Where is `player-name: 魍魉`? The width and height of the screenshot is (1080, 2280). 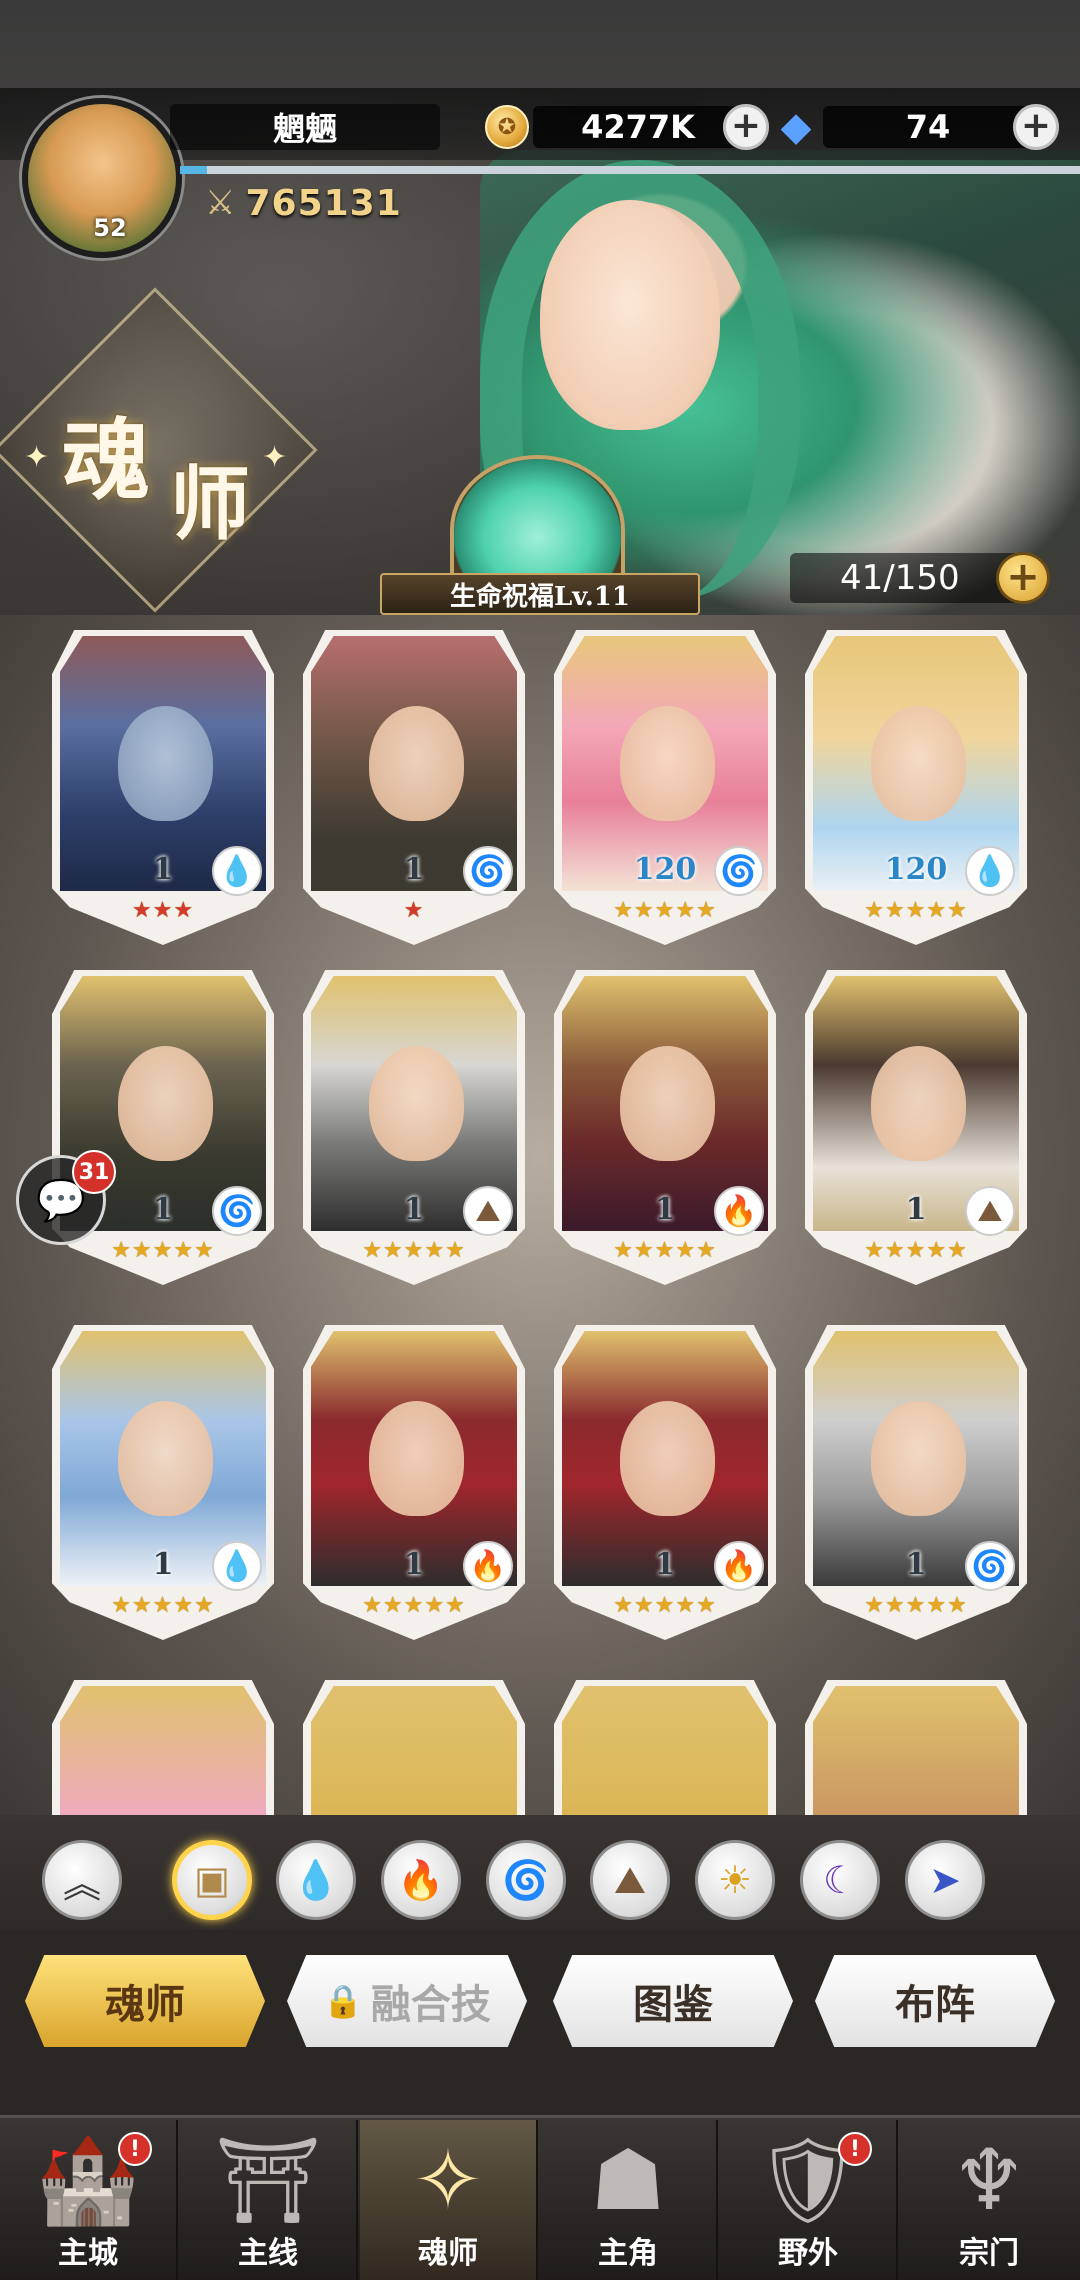 player-name: 魍魉 is located at coordinates (305, 127).